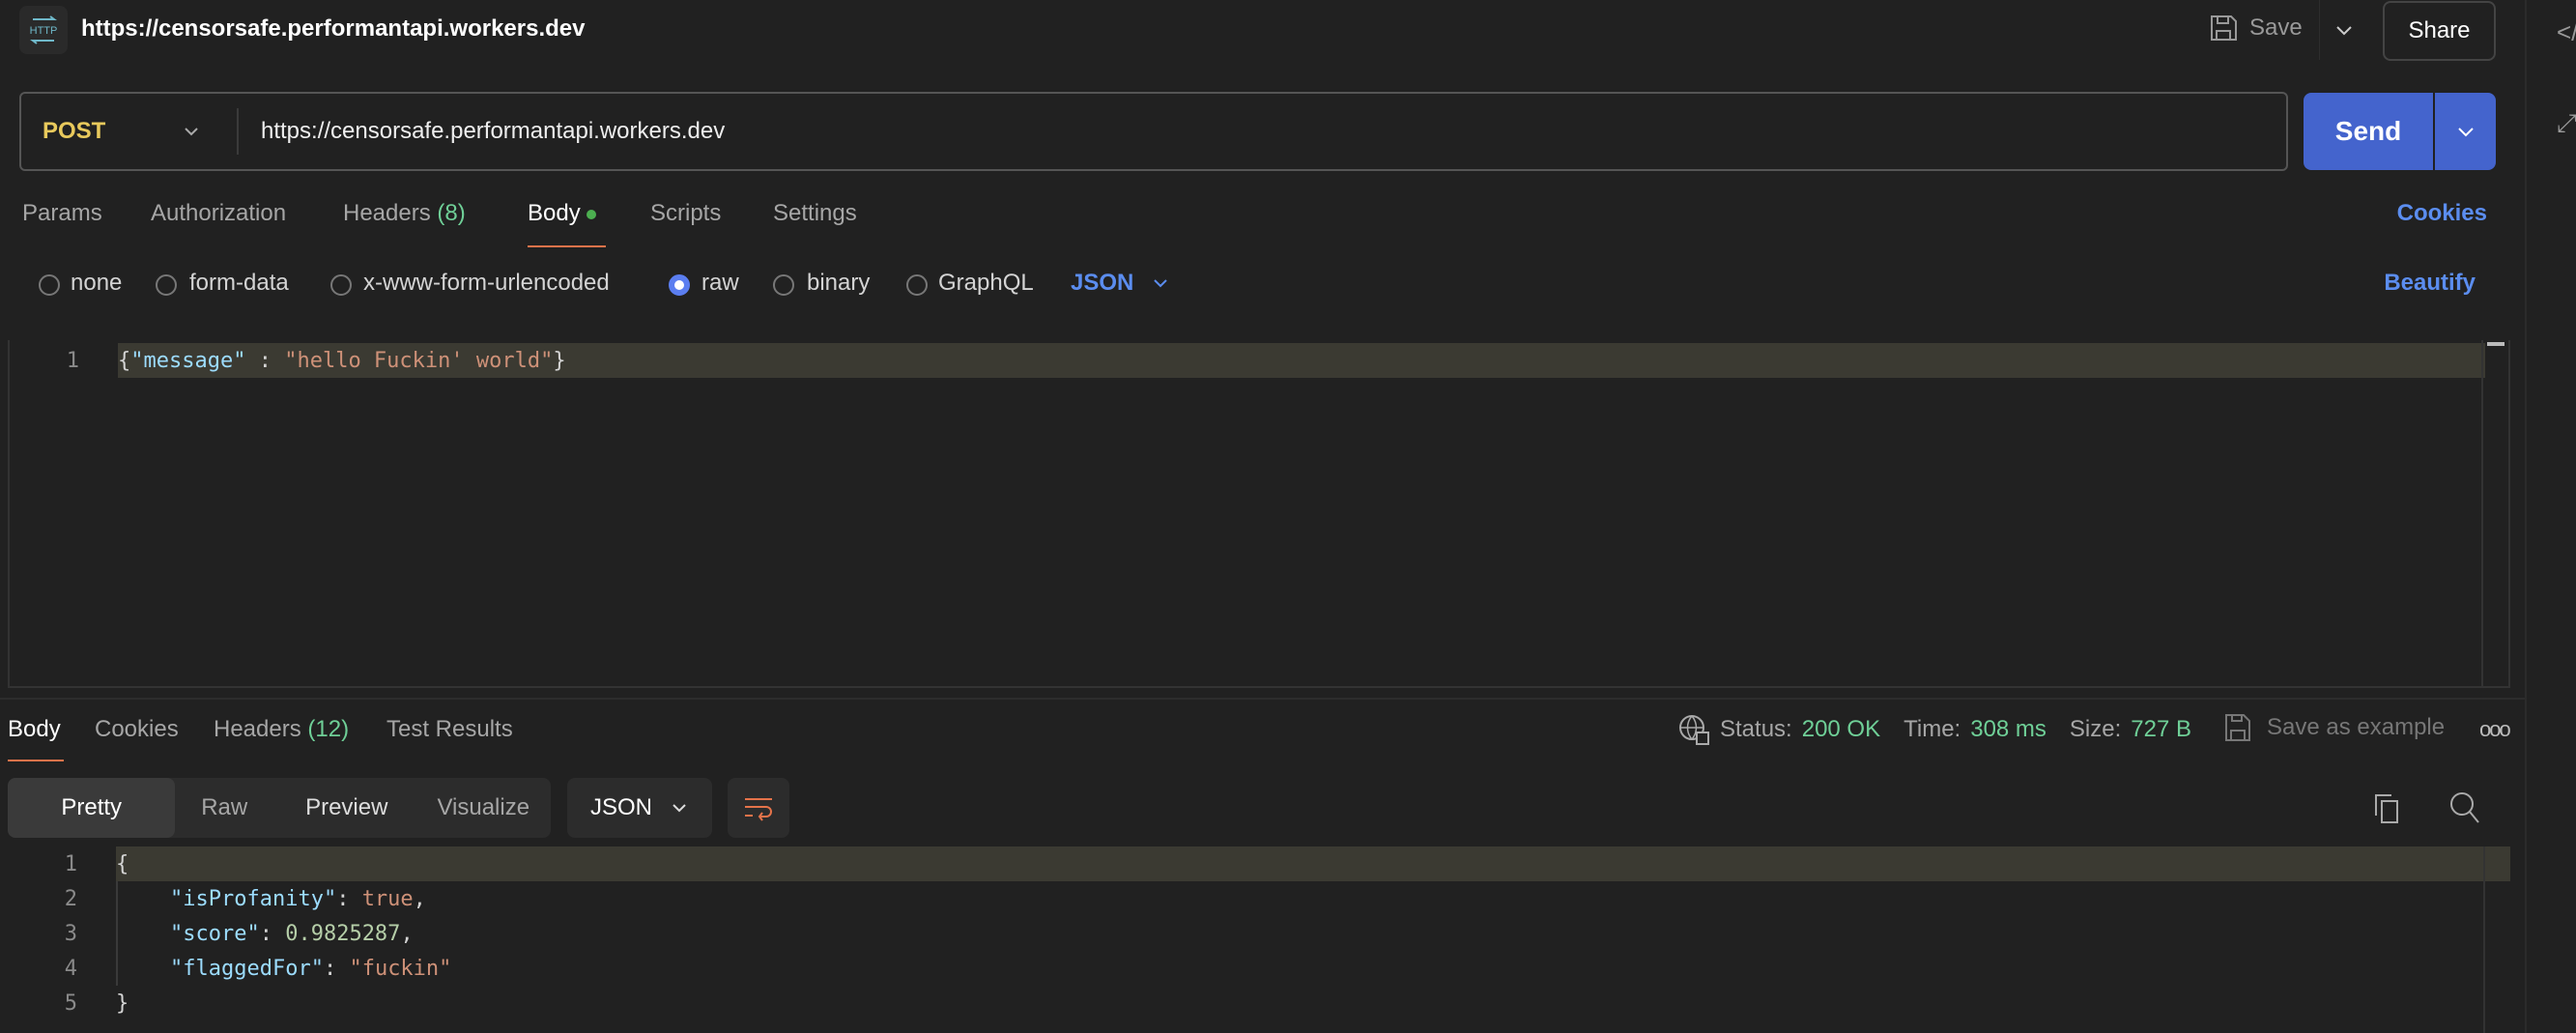  I want to click on http-icon: HTTP, so click(44, 30).